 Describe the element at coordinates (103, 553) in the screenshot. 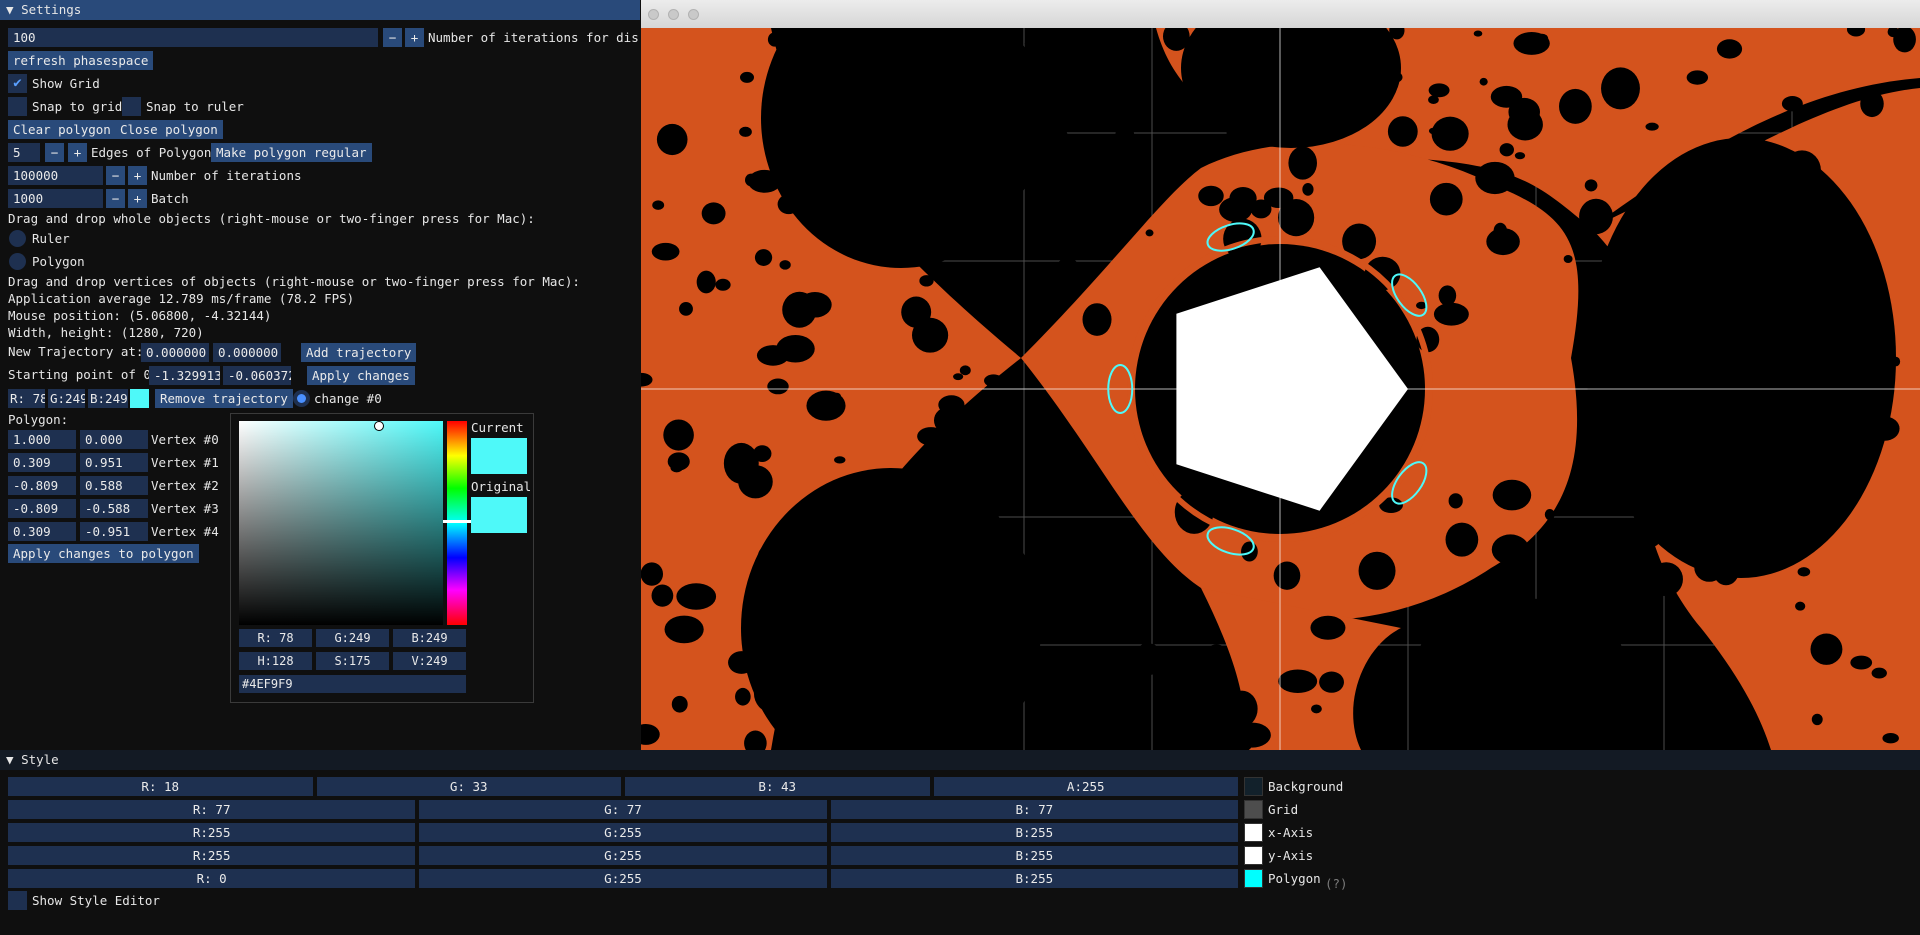

I see `apply-changes-to-polygon-button: Apply changes to polygon` at that location.